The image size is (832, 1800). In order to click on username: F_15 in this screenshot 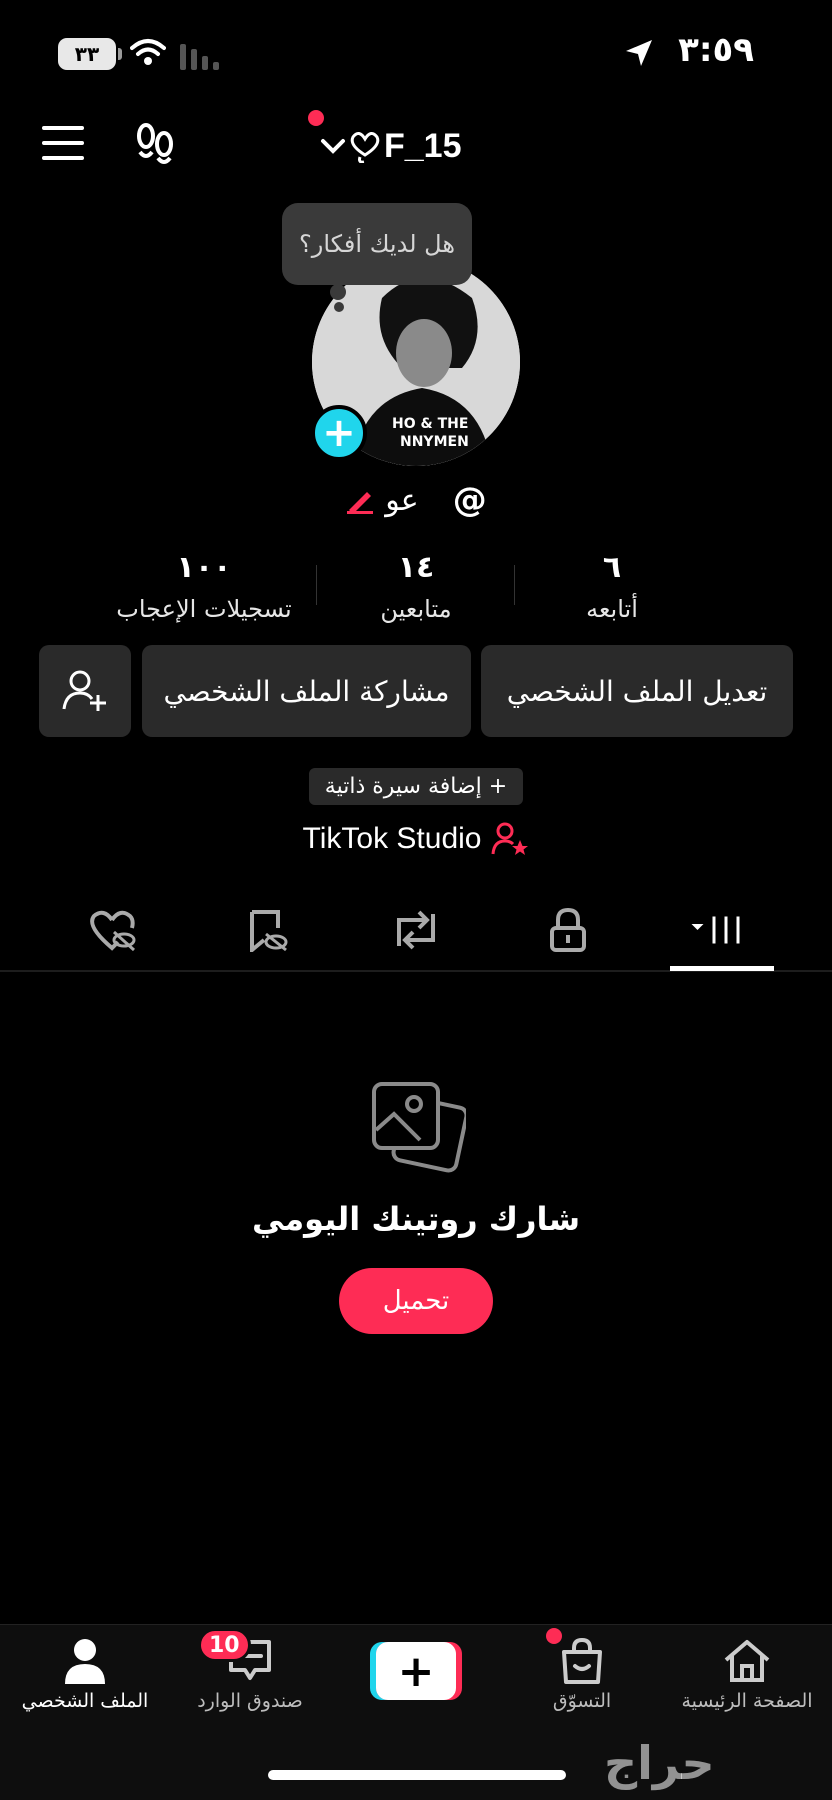, I will do `click(423, 145)`.